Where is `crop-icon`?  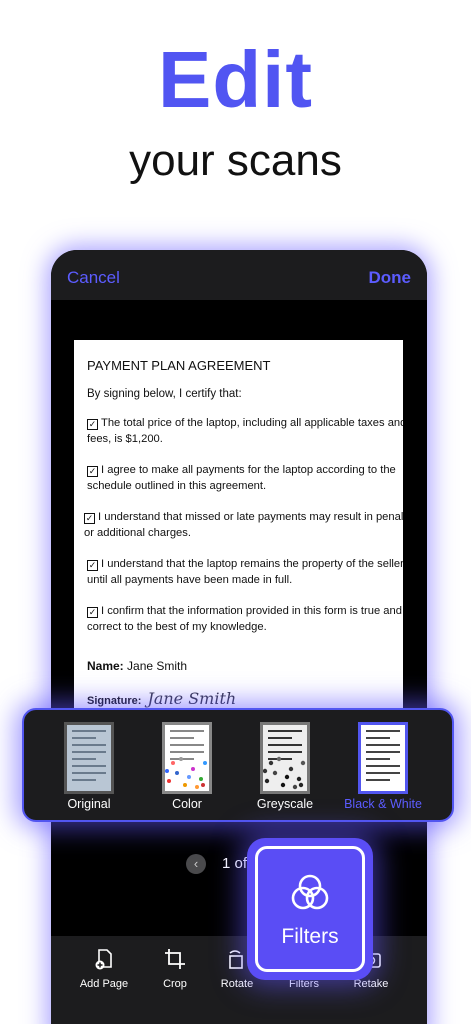 crop-icon is located at coordinates (175, 959).